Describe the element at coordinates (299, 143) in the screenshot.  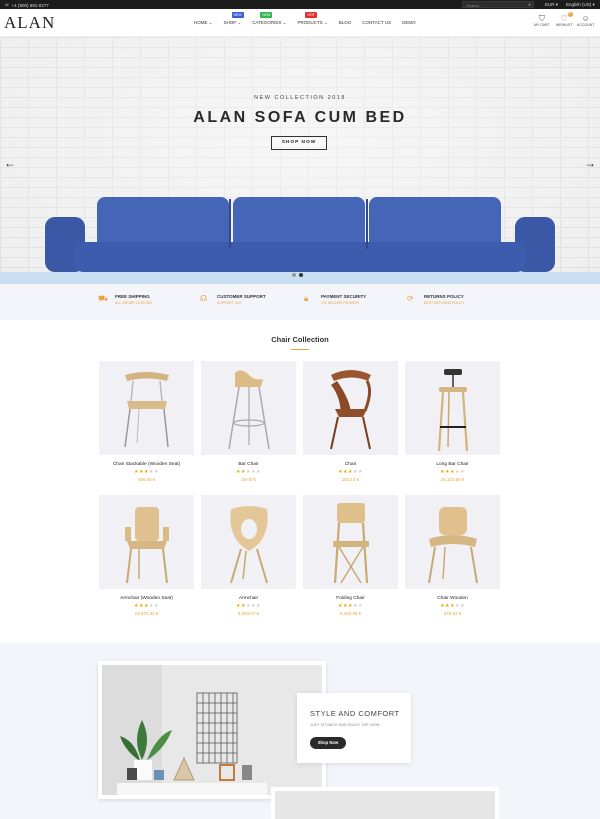
I see `hero-shop-now-button: SHOP NOW` at that location.